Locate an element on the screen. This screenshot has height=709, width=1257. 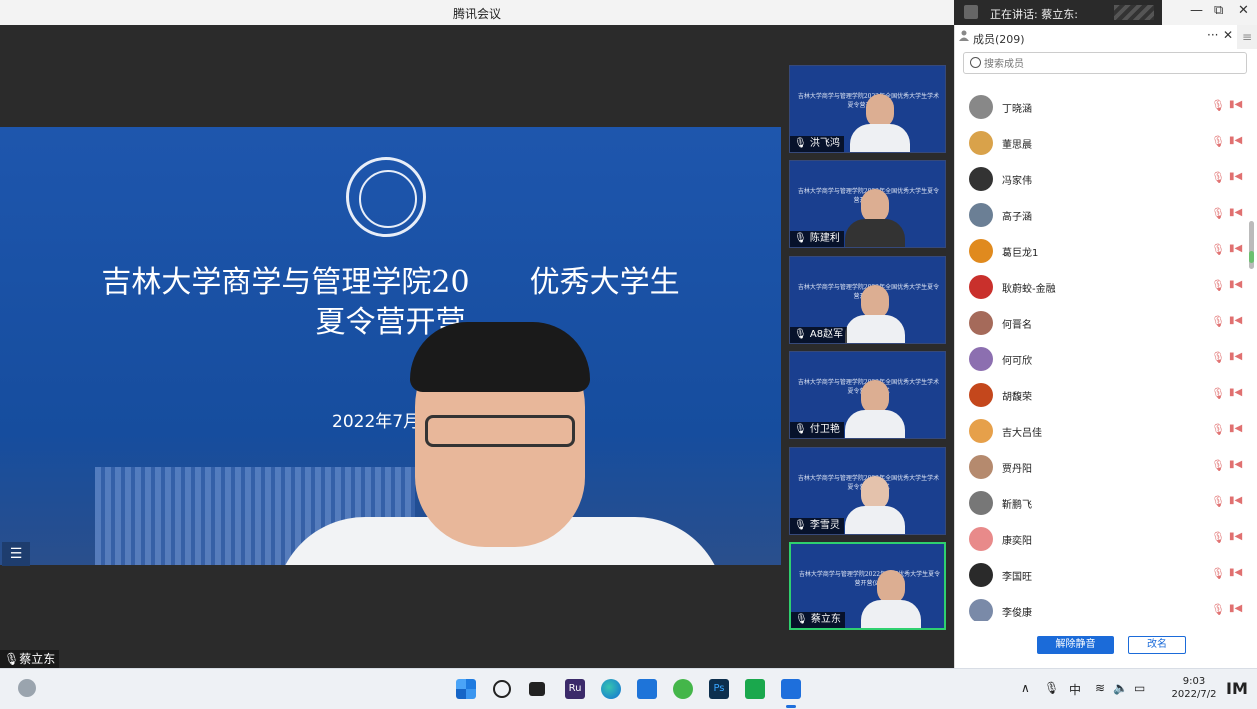
clock-date: 2022/7/2 is located at coordinates (1194, 694).